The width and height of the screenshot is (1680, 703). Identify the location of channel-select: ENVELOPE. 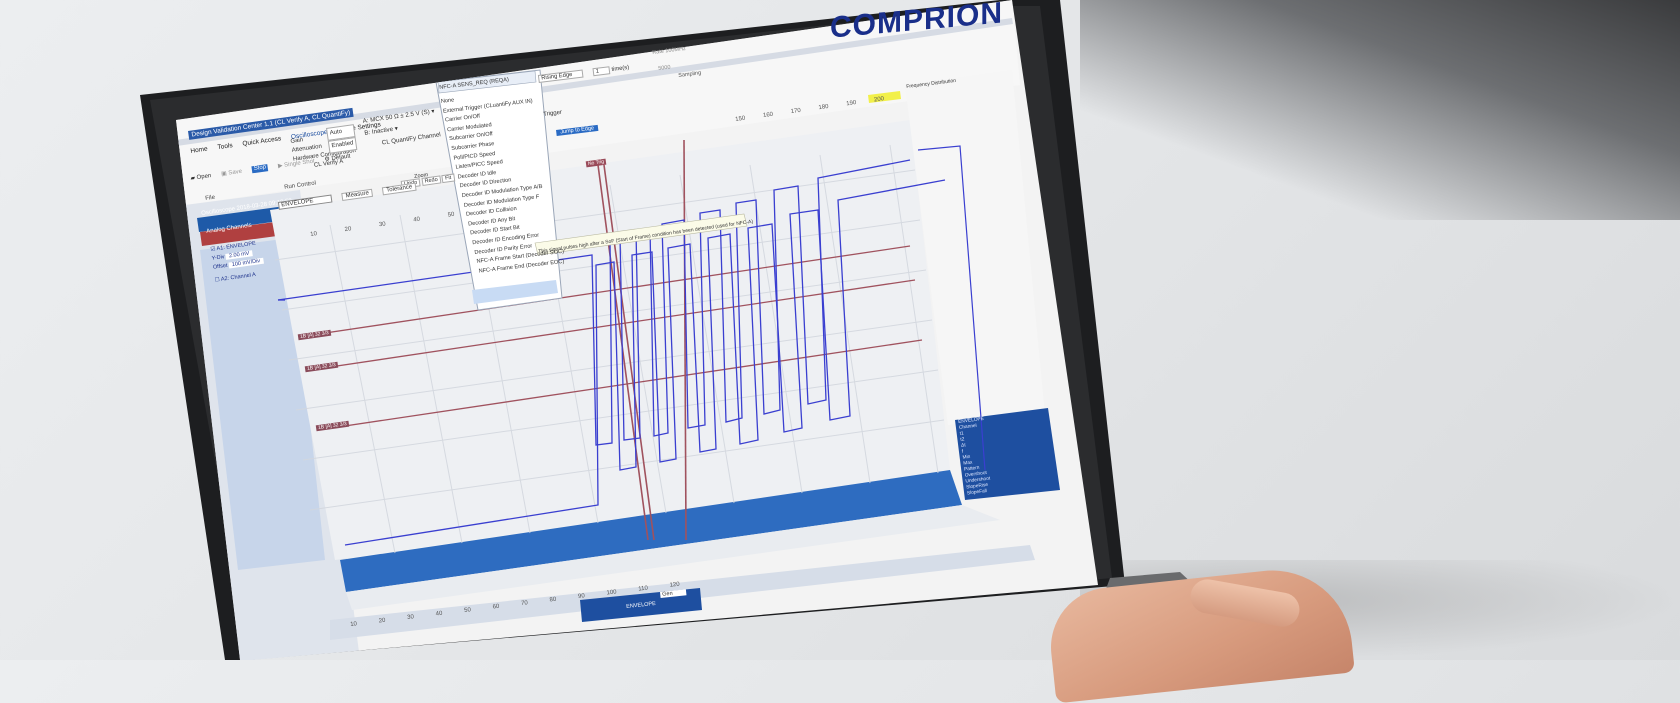
(305, 202).